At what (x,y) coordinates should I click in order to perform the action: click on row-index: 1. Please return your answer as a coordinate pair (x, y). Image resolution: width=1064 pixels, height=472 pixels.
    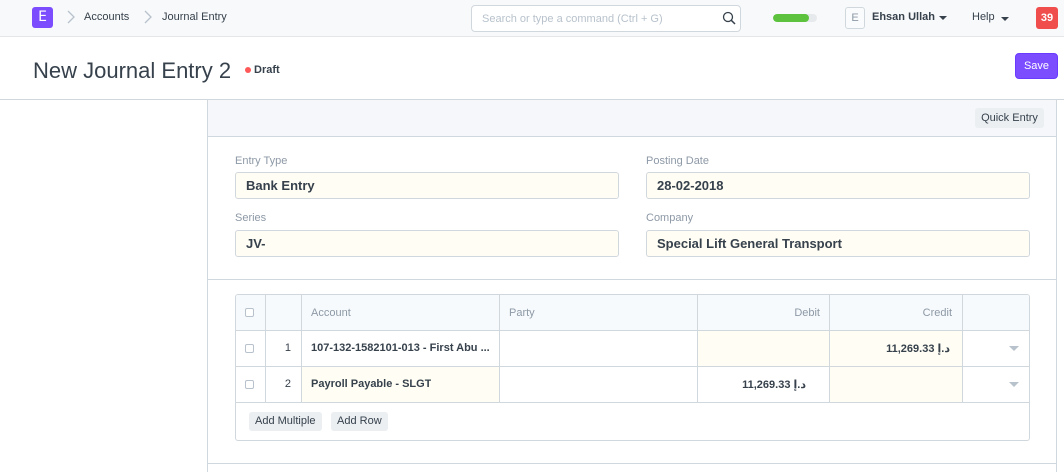
    Looking at the image, I should click on (287, 348).